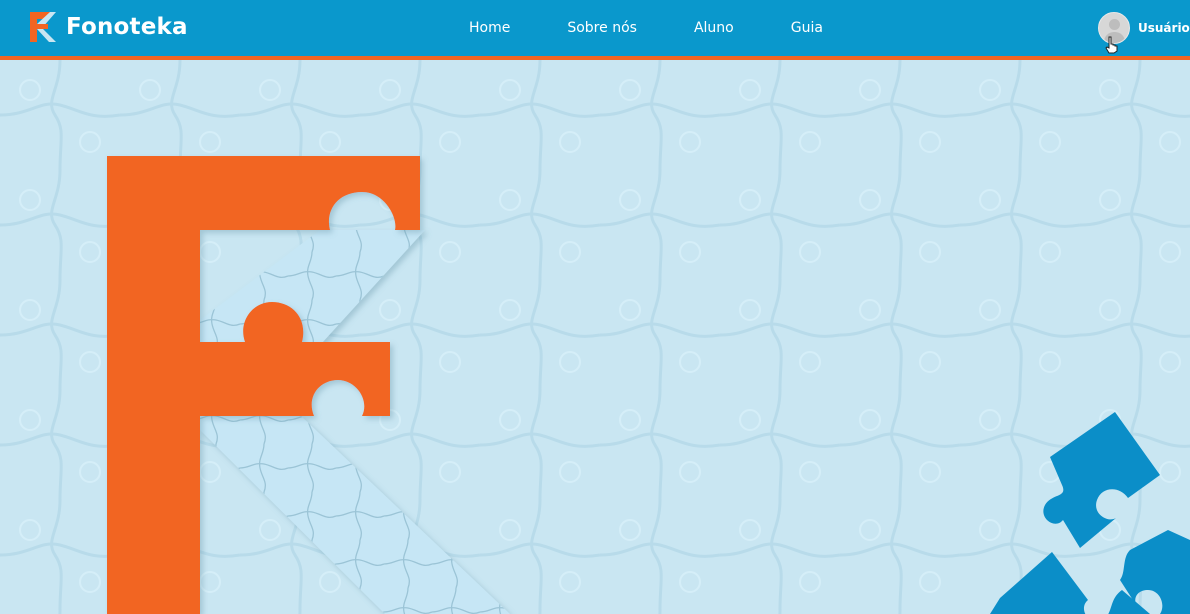  What do you see at coordinates (489, 28) in the screenshot?
I see `nav-home: Home` at bounding box center [489, 28].